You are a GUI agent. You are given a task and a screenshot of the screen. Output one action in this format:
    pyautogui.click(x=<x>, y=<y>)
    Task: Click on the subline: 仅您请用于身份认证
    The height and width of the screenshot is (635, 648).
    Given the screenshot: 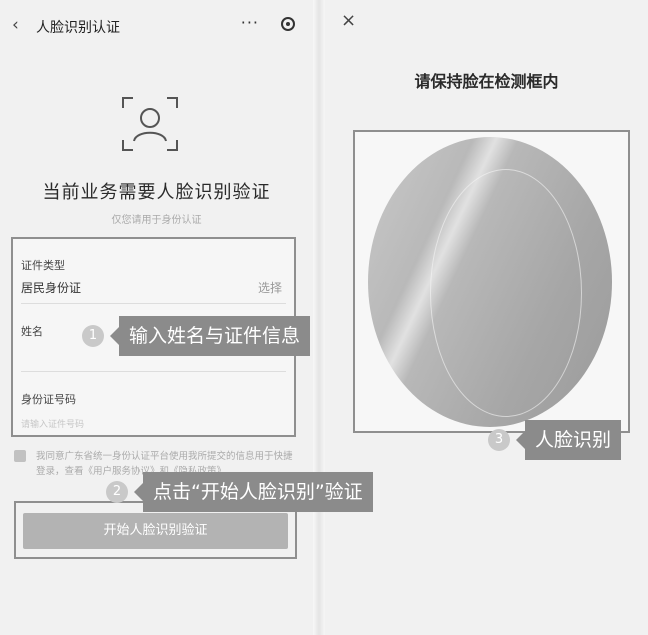 What is the action you would take?
    pyautogui.click(x=156, y=220)
    